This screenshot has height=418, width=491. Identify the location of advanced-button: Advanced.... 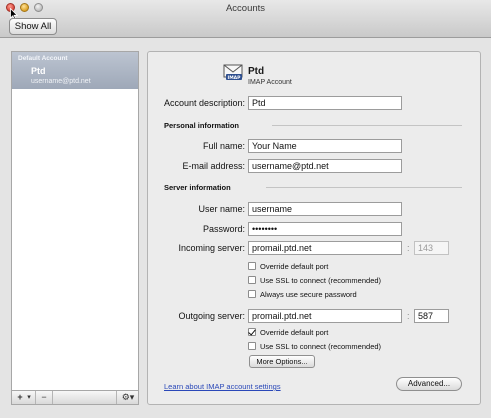
(429, 384).